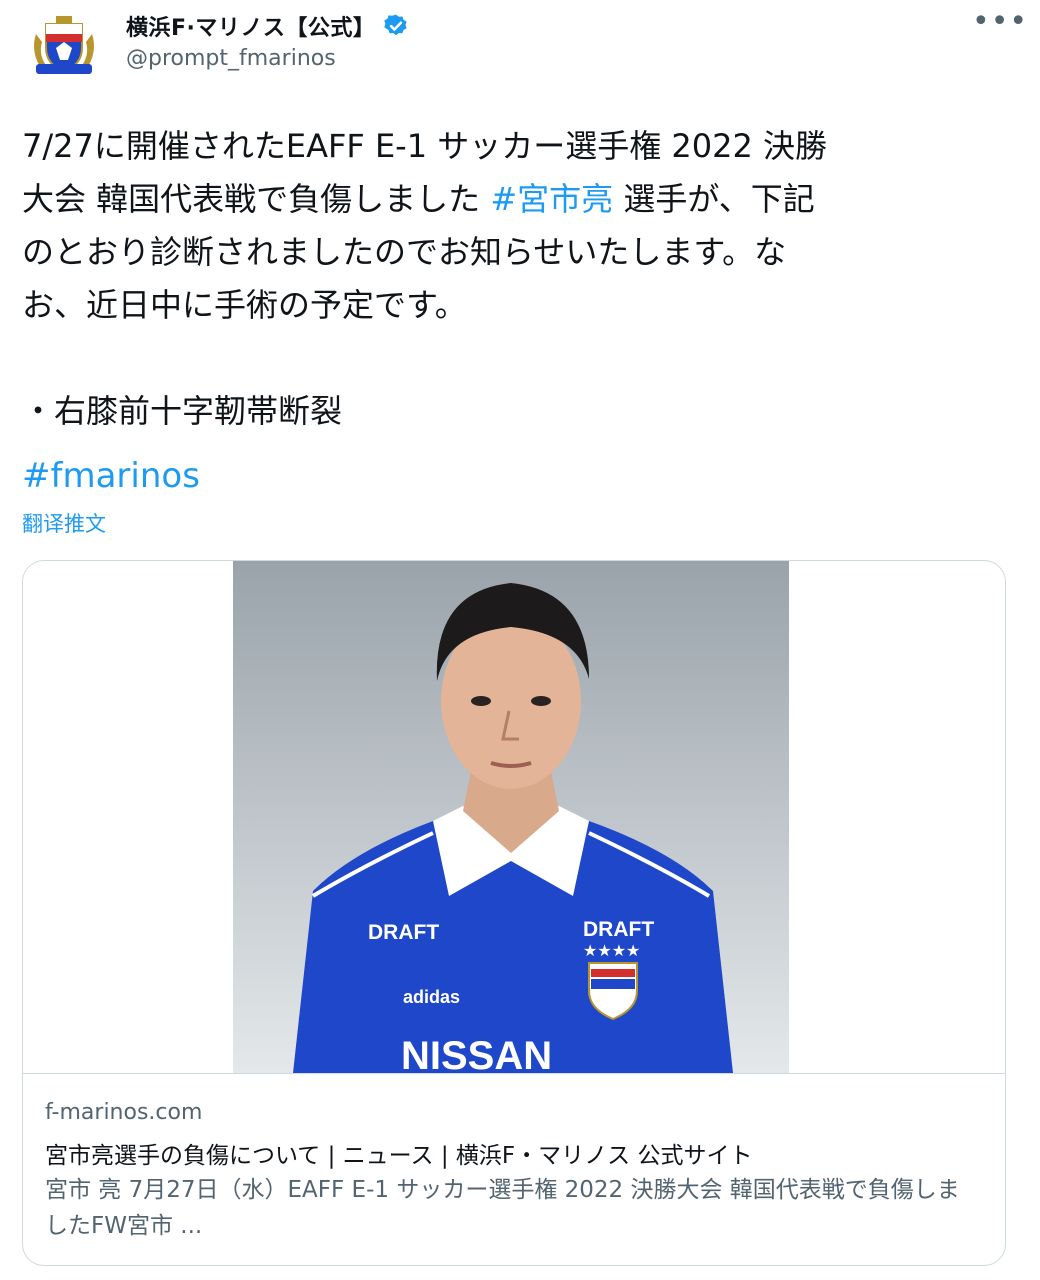 The height and width of the screenshot is (1280, 1040). Describe the element at coordinates (425, 146) in the screenshot. I see `tweet-line: 7/27に開催されたEAFF E-1 サッカー選手権 2022 決勝` at that location.